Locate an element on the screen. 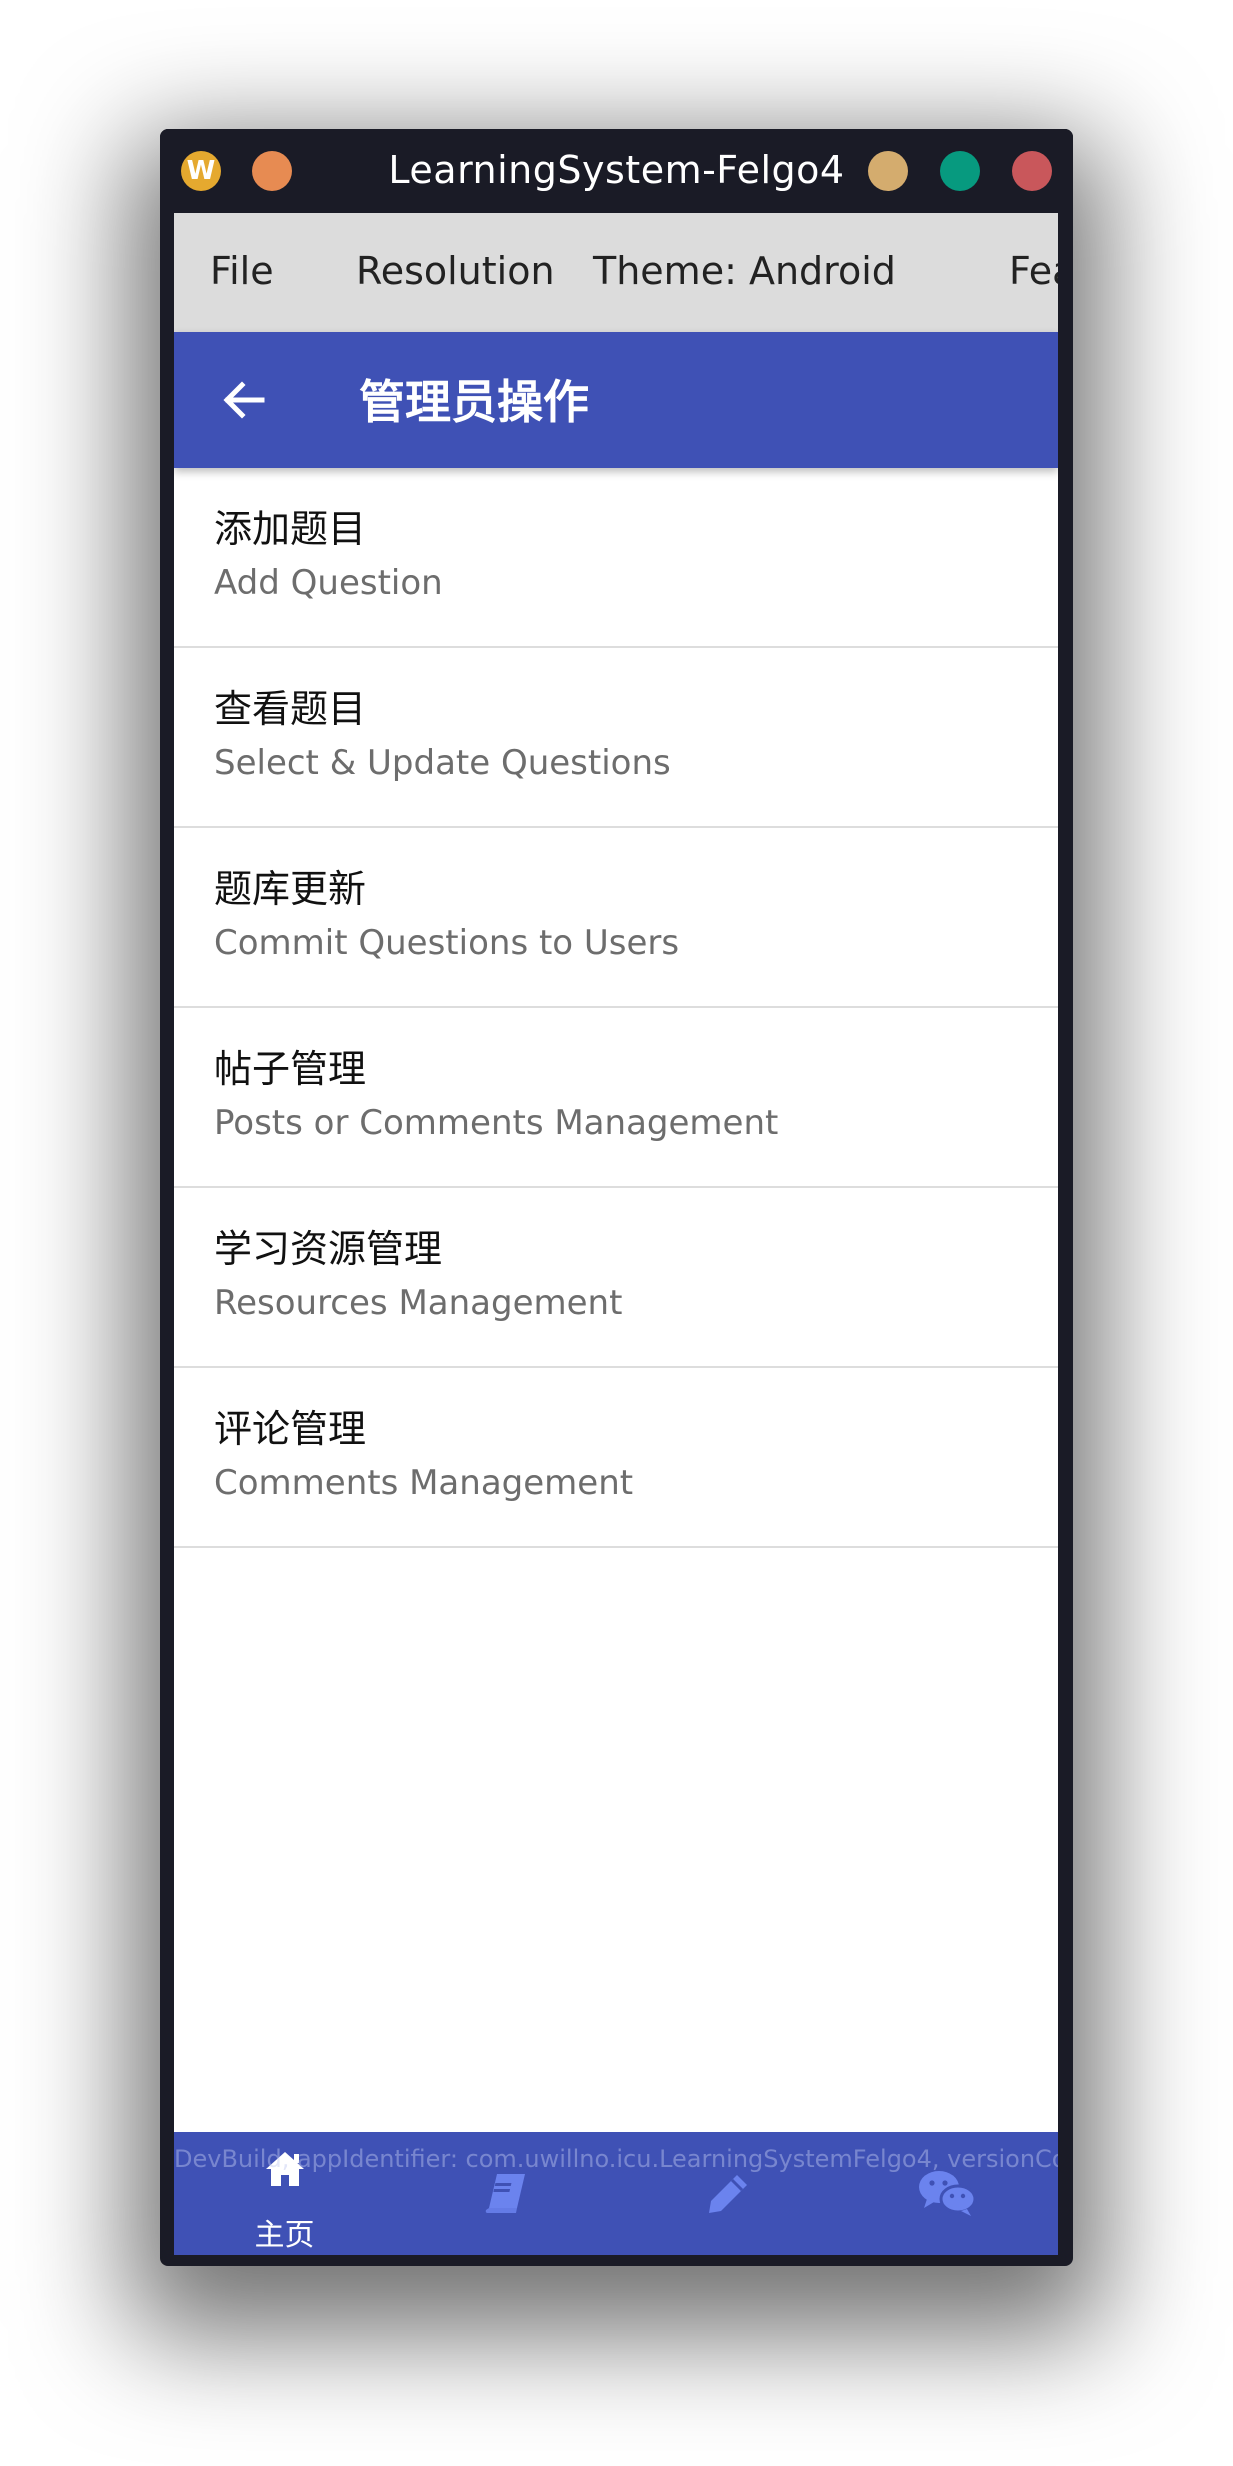  list-item-subtitle: Add Question is located at coordinates (328, 583).